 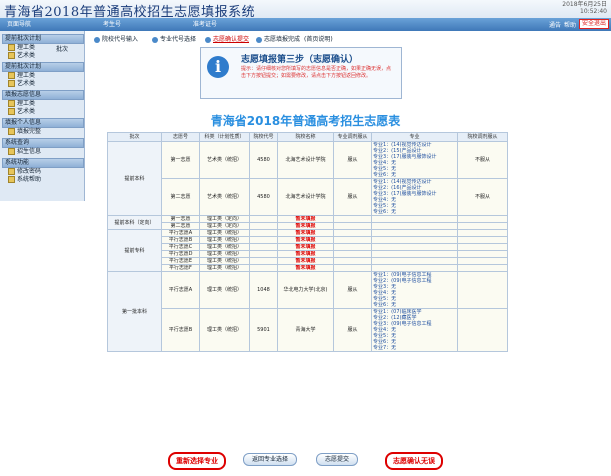 I want to click on nav-right: 通告 帮助 安全退出, so click(x=579, y=24).